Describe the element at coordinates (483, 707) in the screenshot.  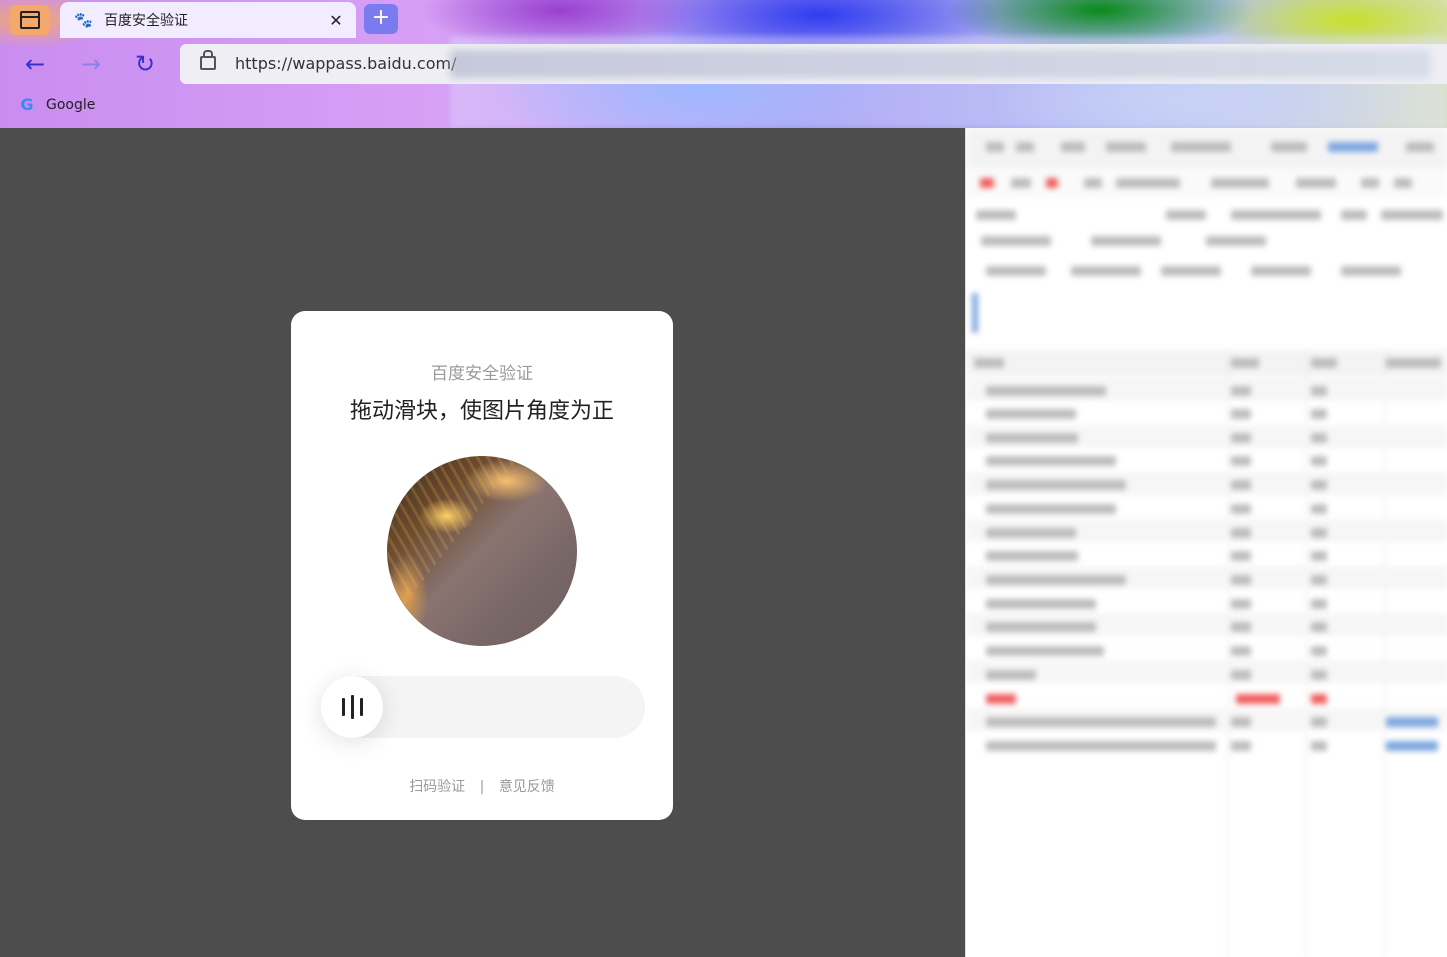
I see `slider-track` at that location.